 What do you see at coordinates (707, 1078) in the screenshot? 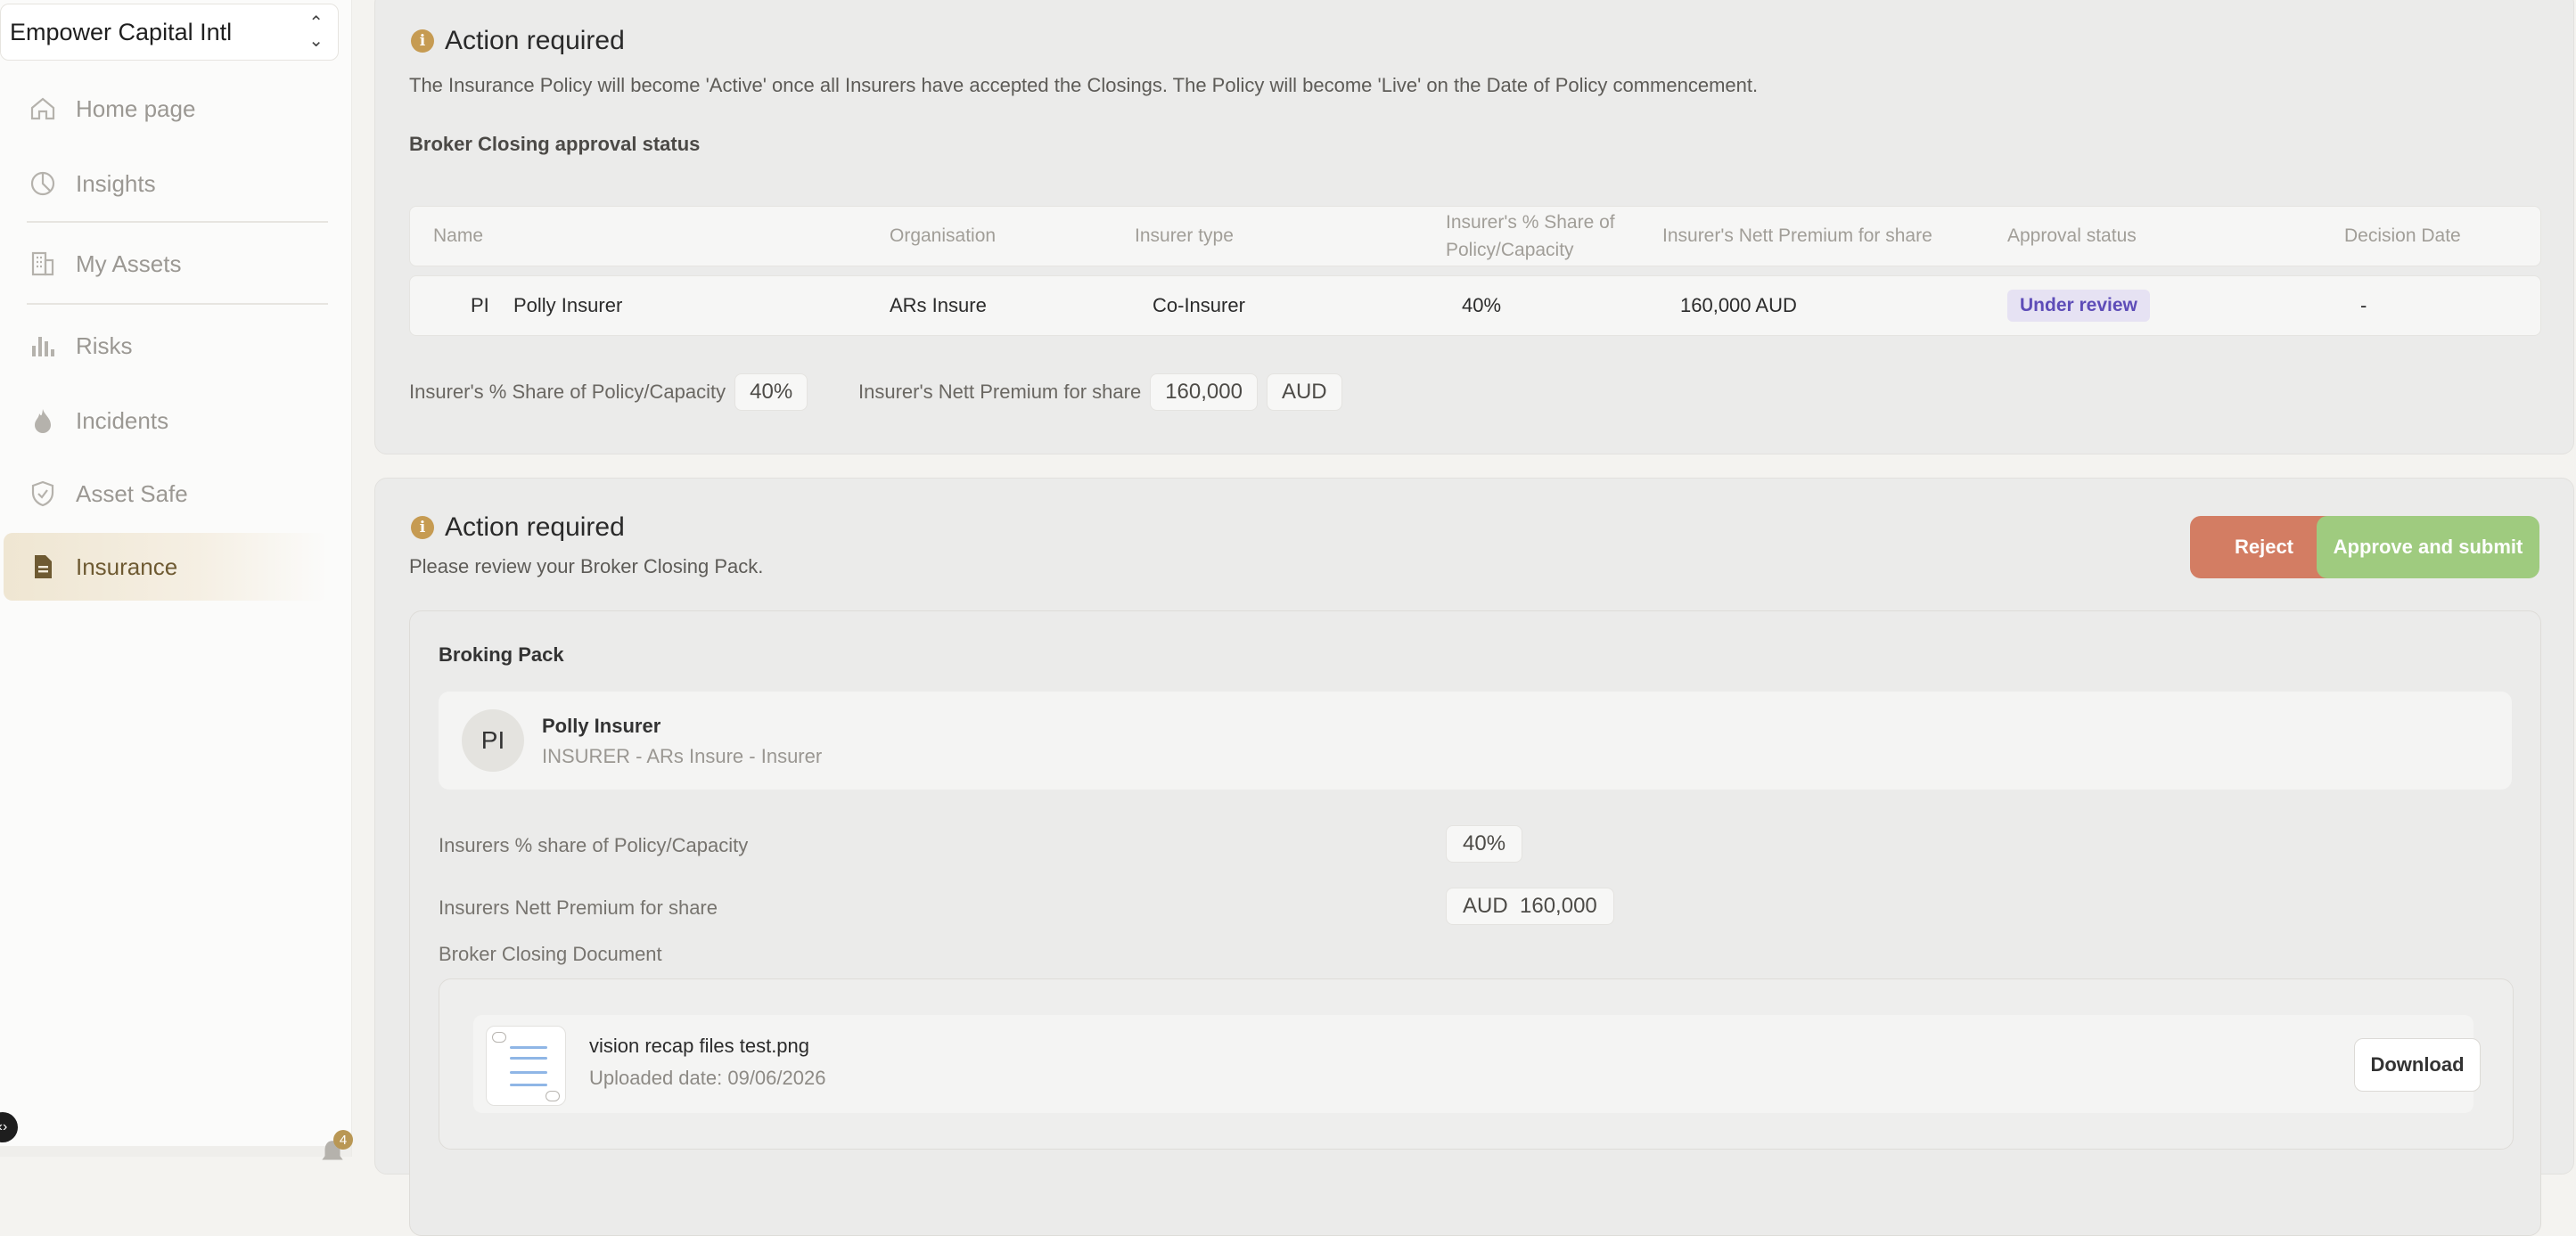
I see `document-upload-date: Uploaded date: 09/06/2026` at bounding box center [707, 1078].